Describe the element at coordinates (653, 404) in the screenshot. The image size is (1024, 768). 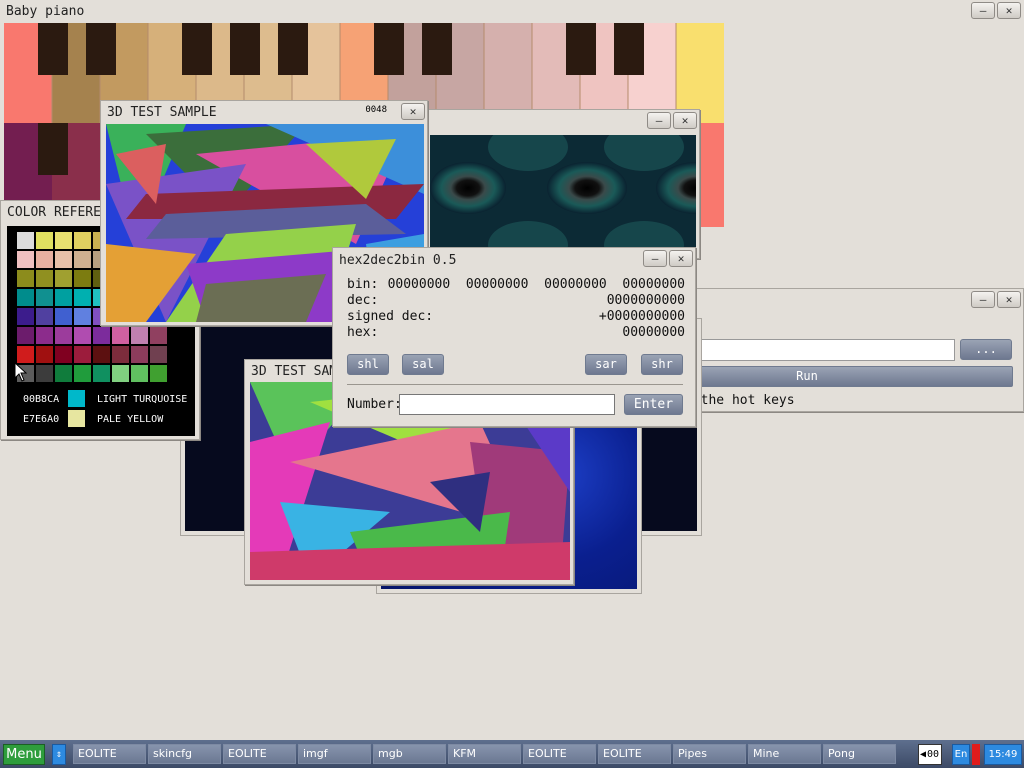
I see `enter-button: Enter` at that location.